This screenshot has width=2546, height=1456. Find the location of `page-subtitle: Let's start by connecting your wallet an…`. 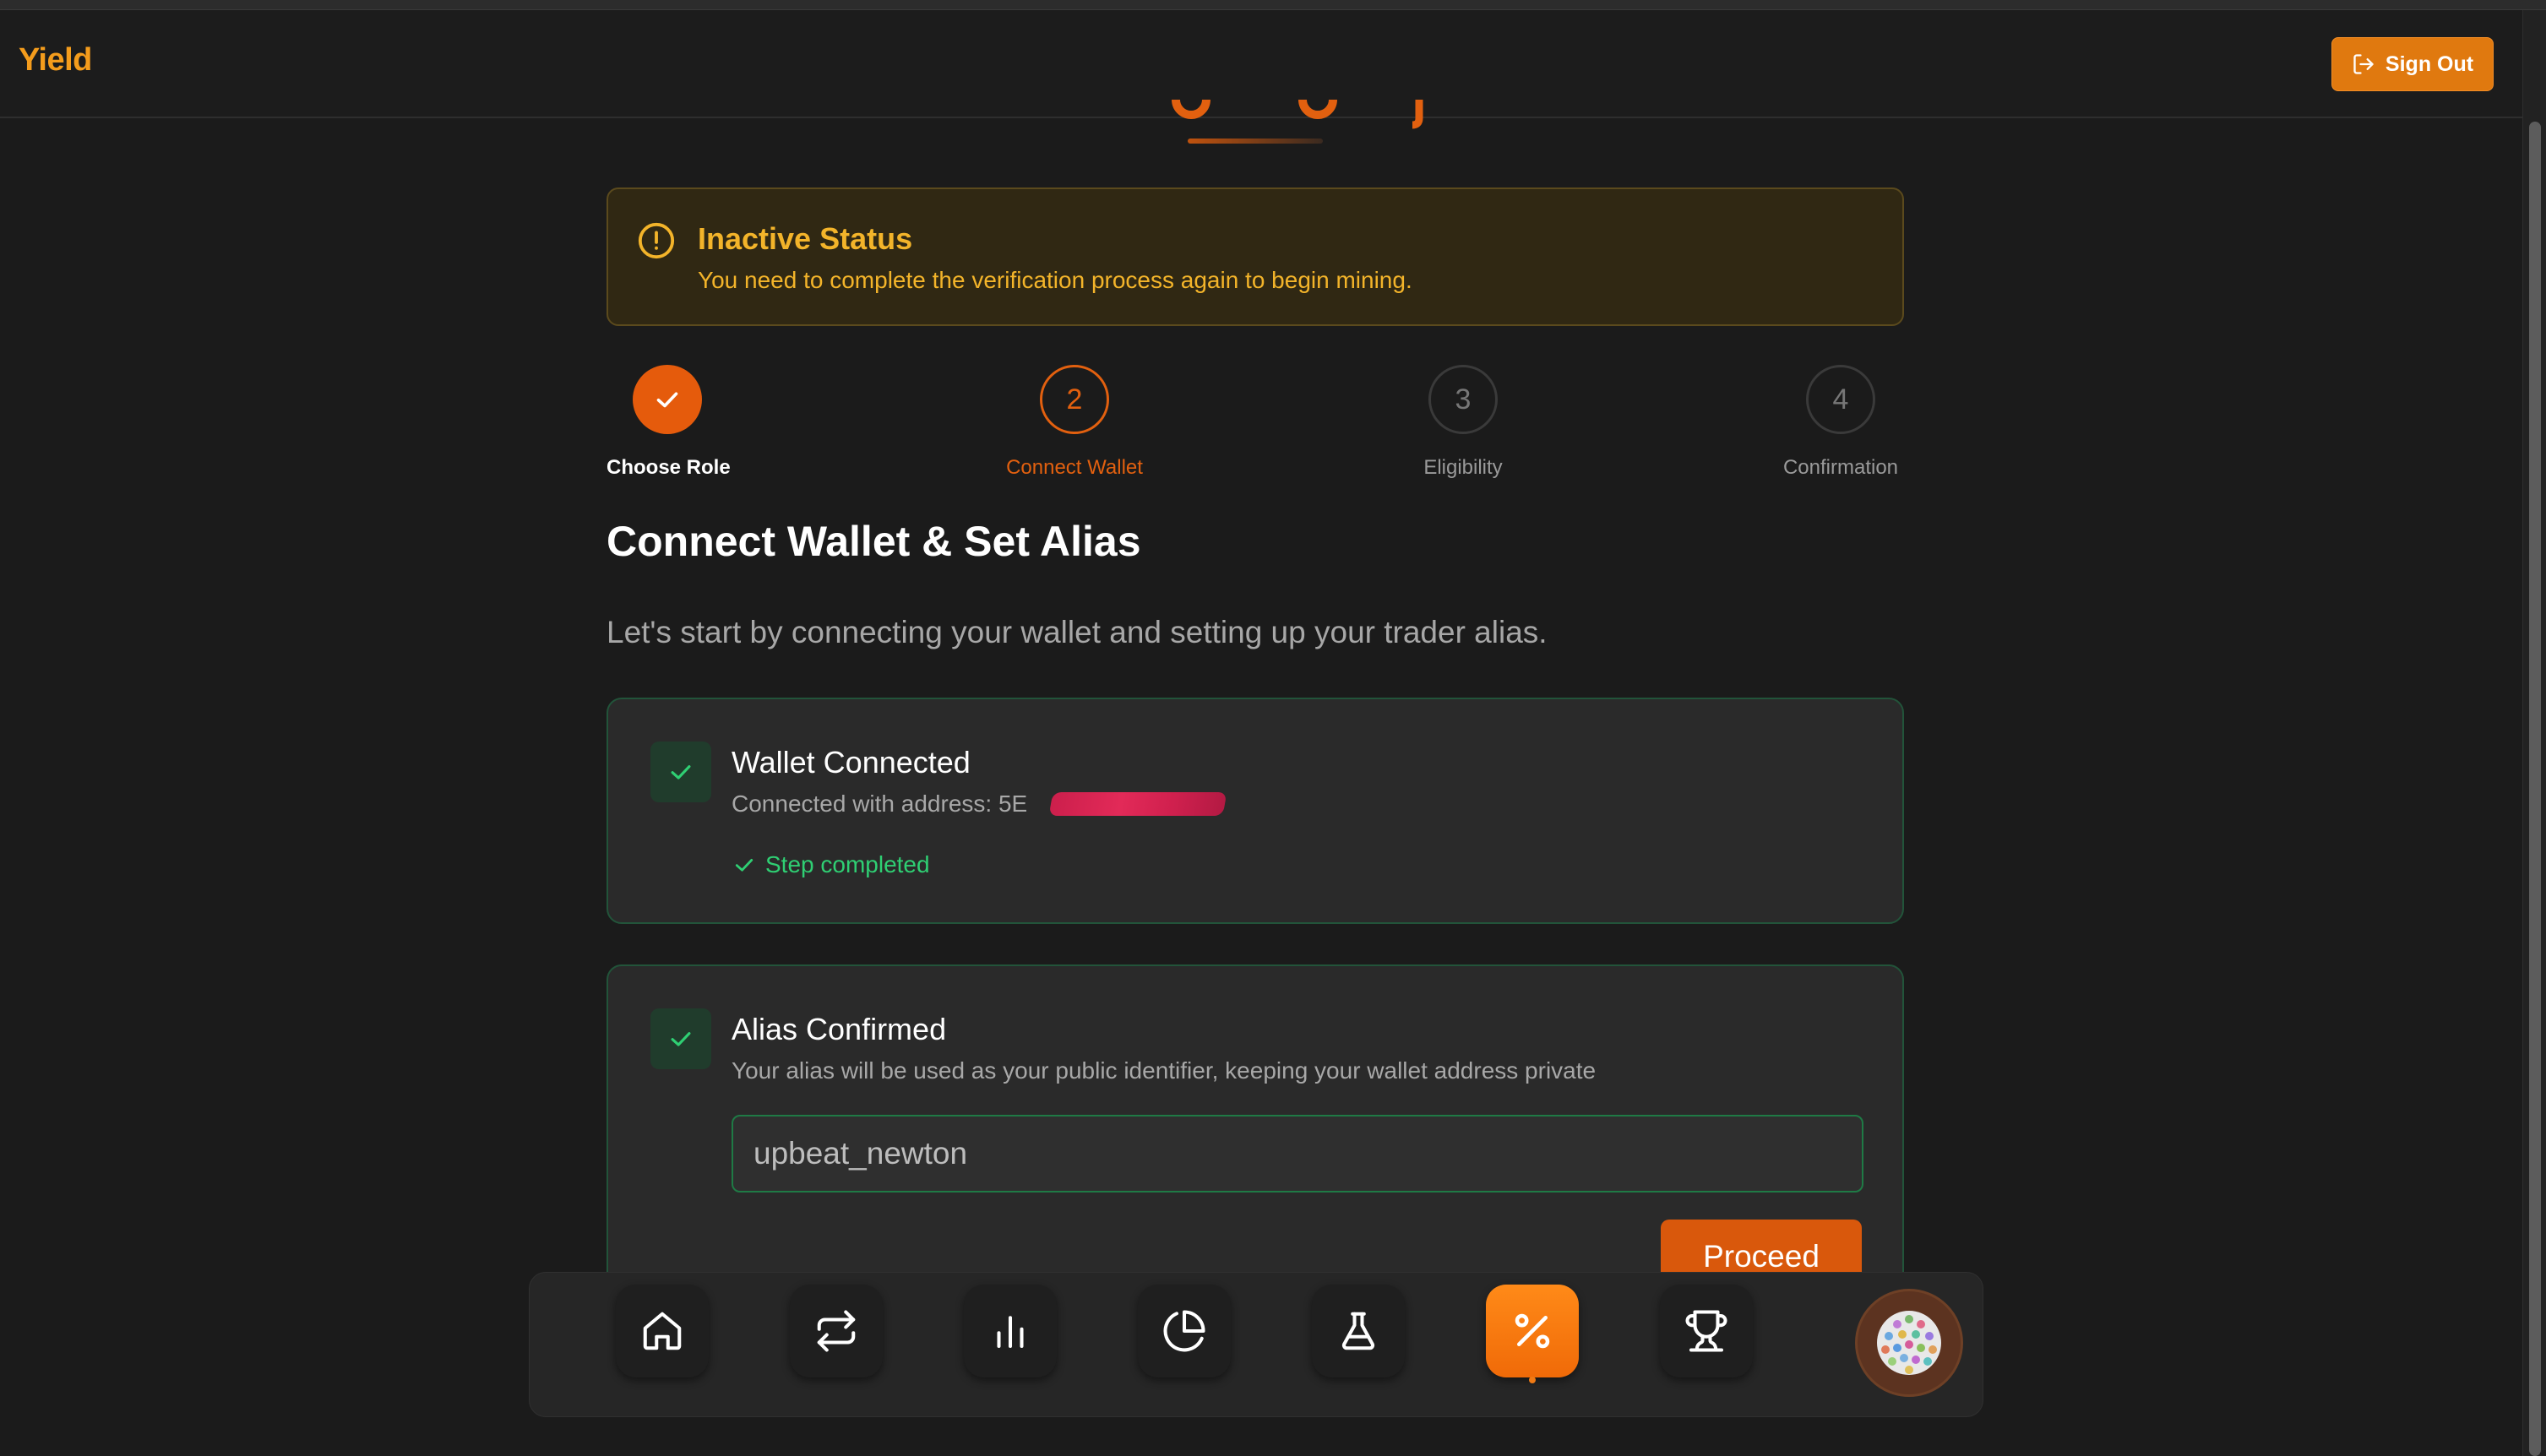

page-subtitle: Let's start by connecting your wallet an… is located at coordinates (1078, 632).